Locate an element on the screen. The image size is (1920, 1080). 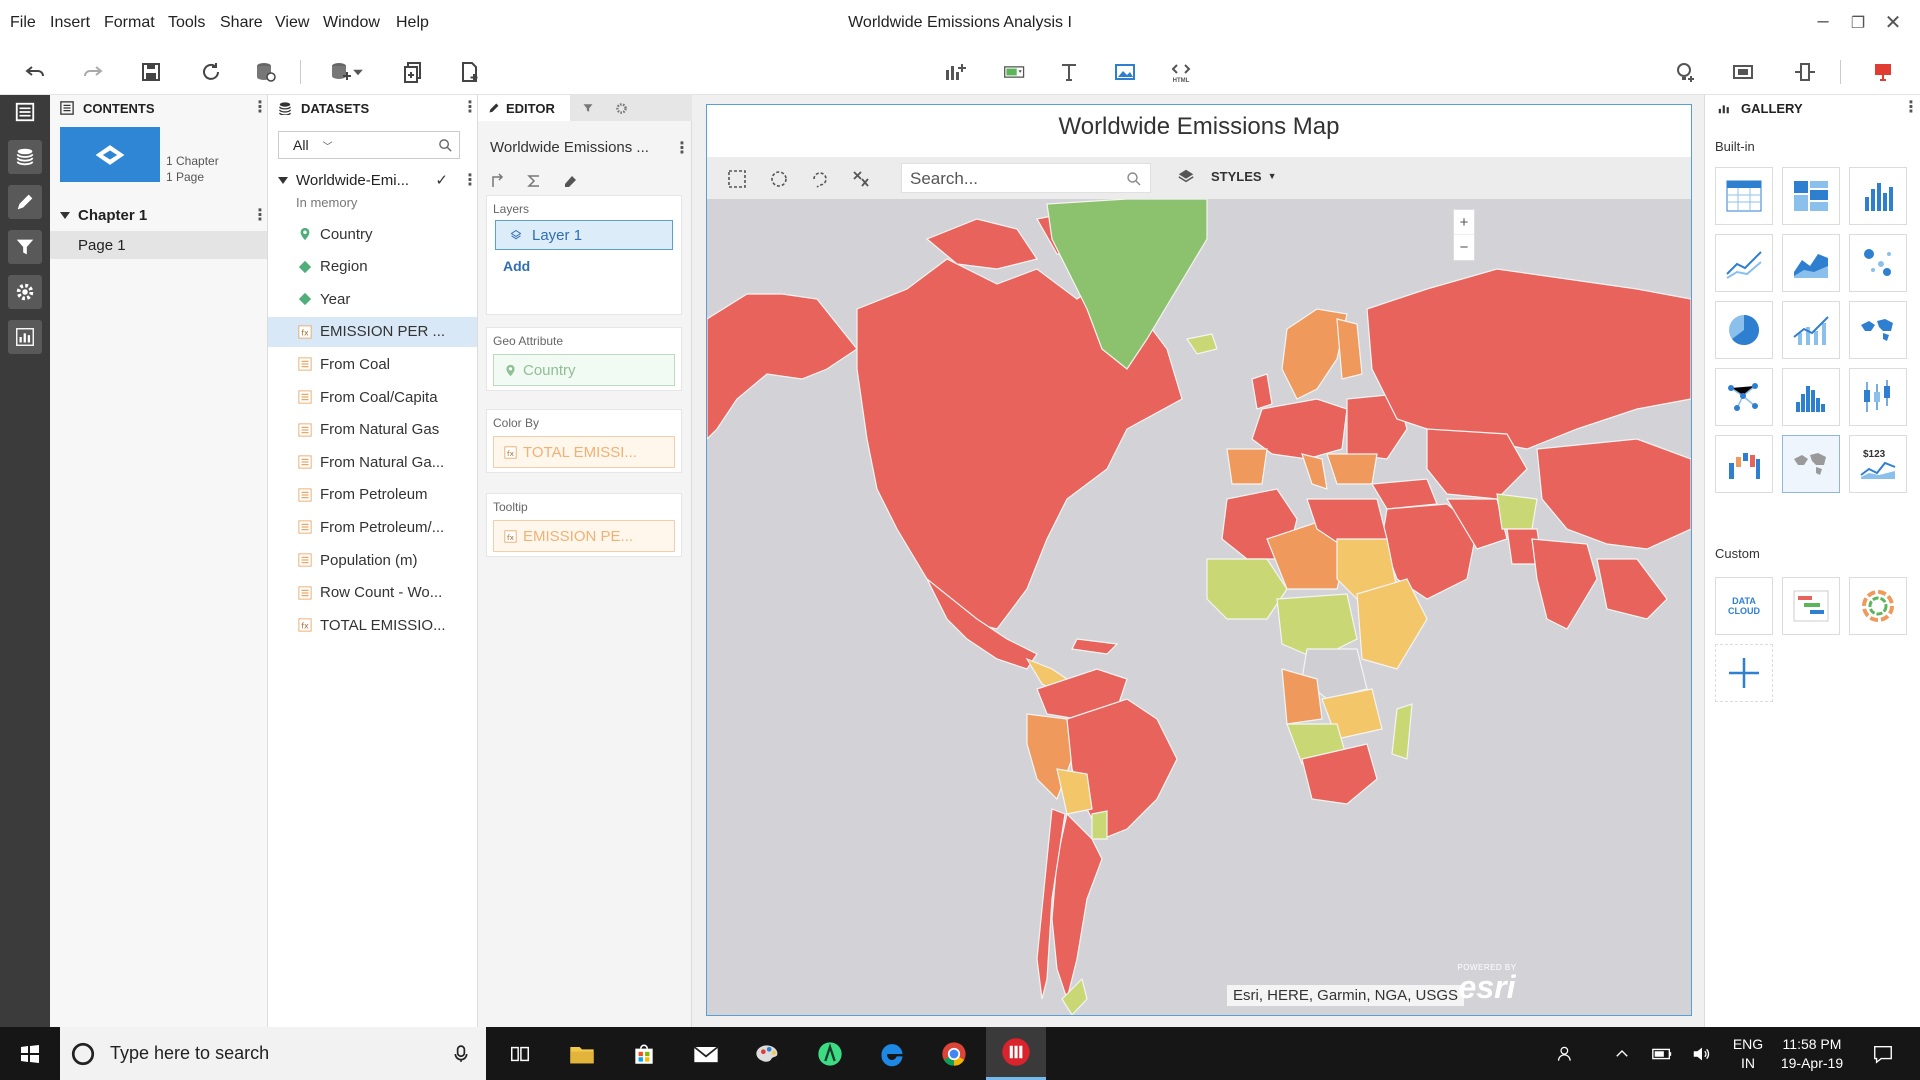
store-icon is located at coordinates (644, 1053).